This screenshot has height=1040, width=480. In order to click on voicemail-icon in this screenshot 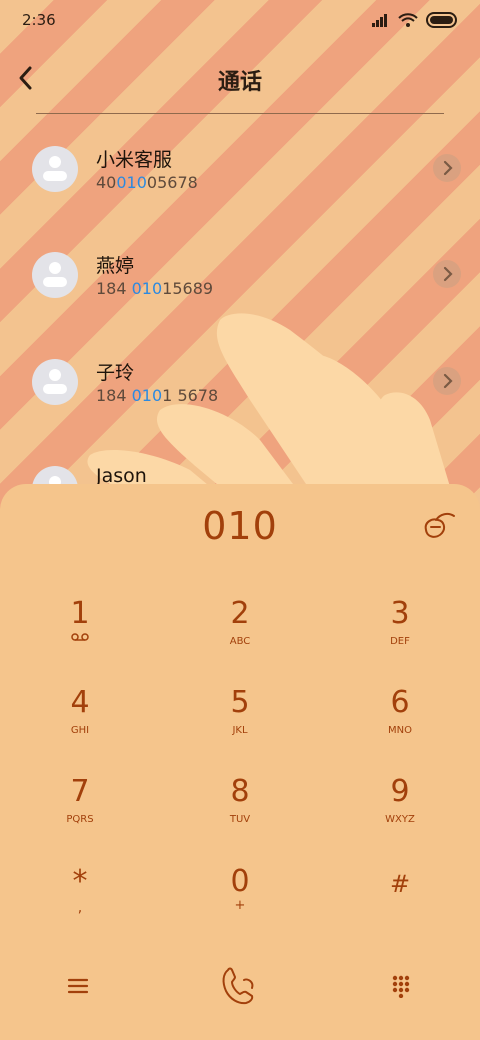, I will do `click(80, 637)`.